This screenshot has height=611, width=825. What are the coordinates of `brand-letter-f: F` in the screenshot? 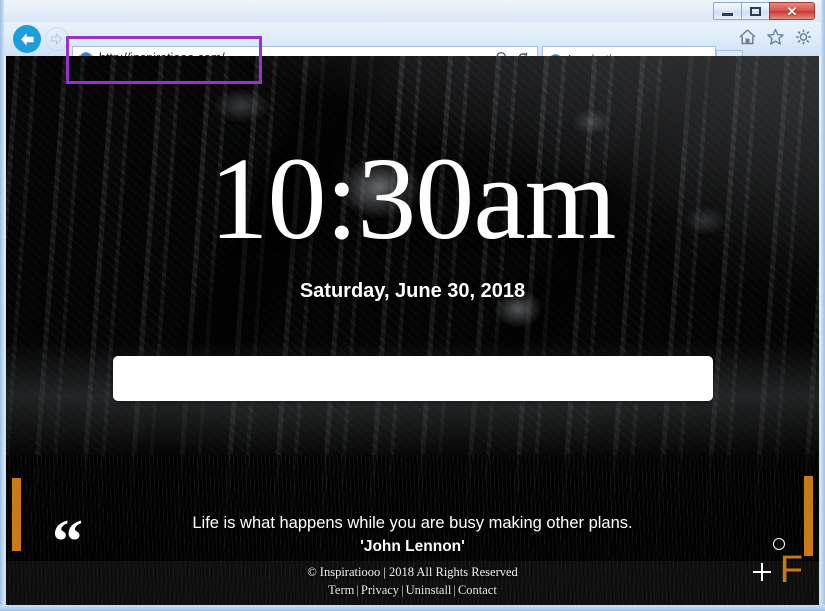 It's located at (791, 570).